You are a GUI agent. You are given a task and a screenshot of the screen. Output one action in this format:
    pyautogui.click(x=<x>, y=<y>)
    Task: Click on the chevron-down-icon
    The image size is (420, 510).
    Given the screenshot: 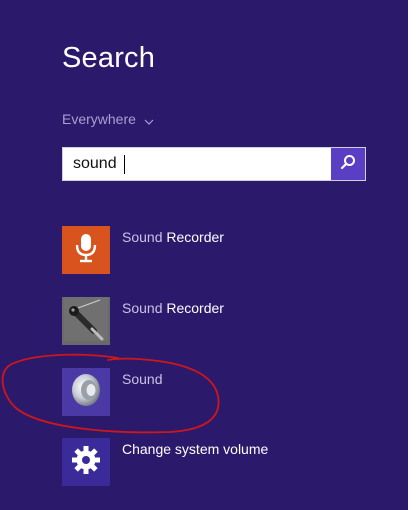 What is the action you would take?
    pyautogui.click(x=149, y=119)
    